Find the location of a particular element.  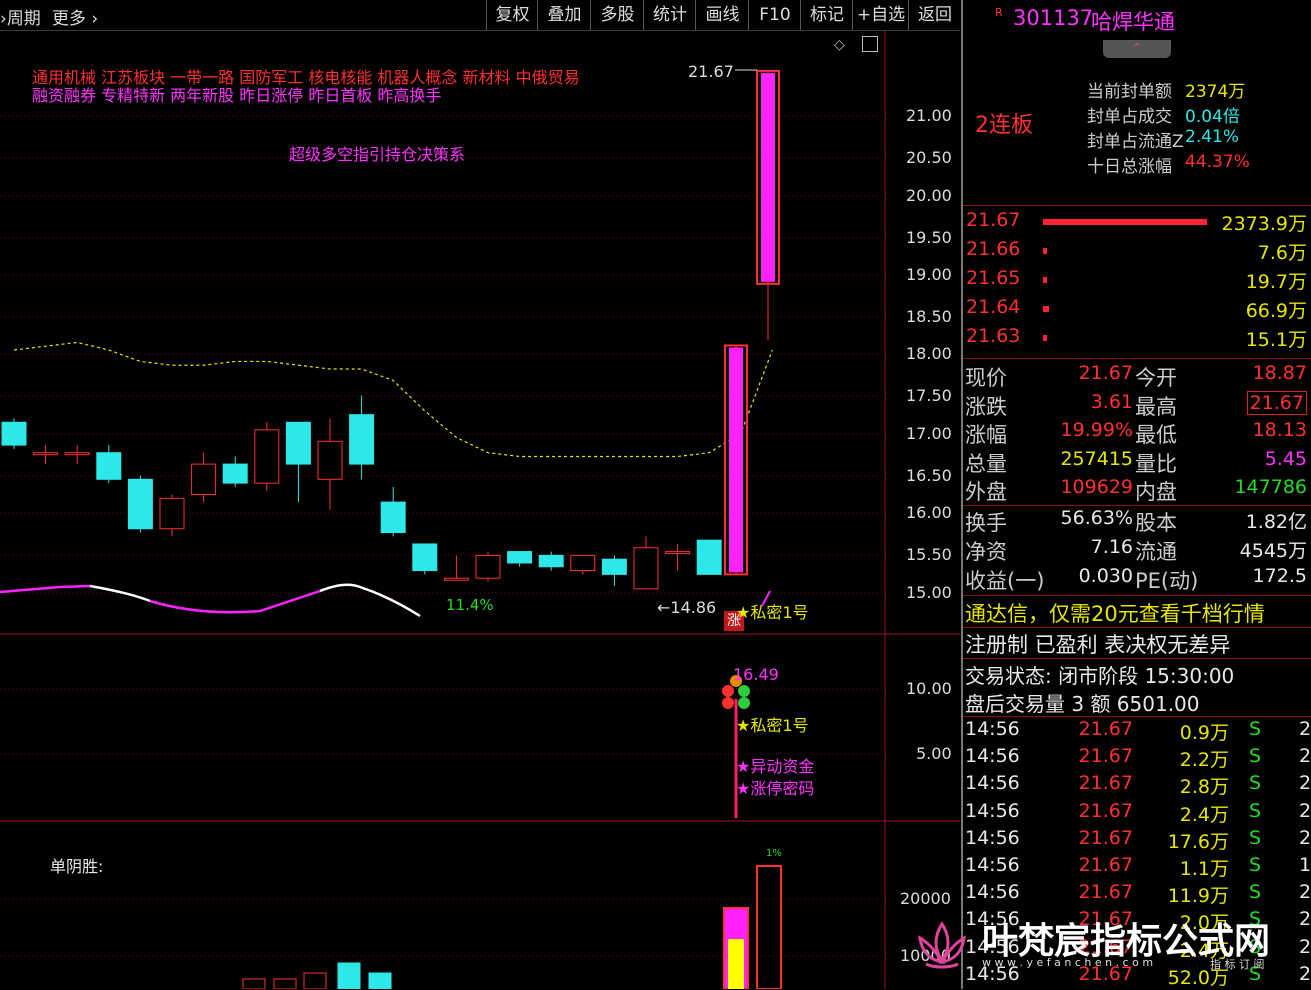

seal-label: 封单占流通Z is located at coordinates (1135, 142).